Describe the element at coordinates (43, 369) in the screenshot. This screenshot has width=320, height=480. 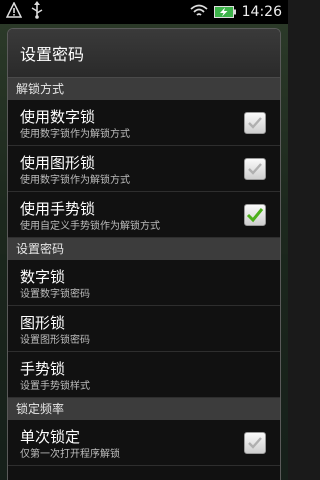
I see `pref-title: 手势锁` at that location.